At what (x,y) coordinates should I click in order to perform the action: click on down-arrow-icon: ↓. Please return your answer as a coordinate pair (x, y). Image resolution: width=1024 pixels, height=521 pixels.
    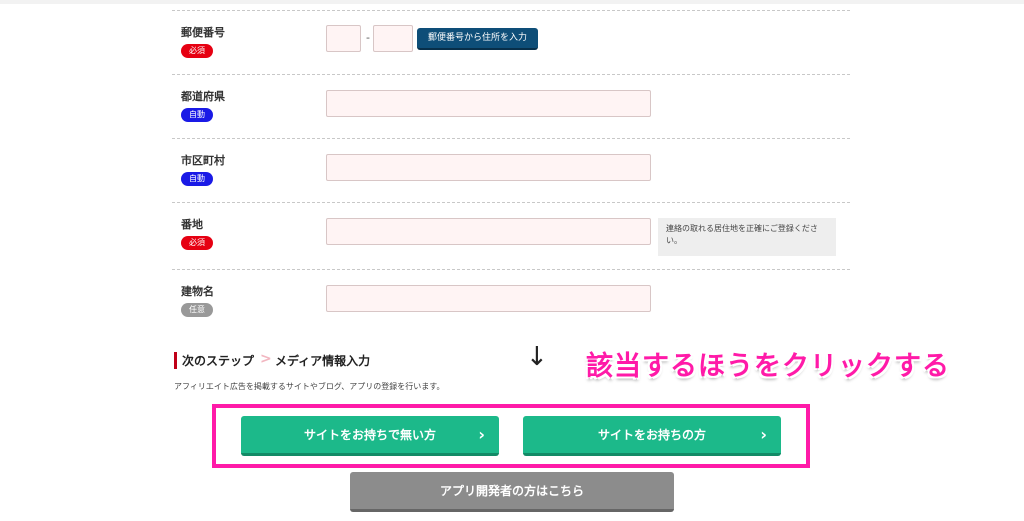
    Looking at the image, I should click on (537, 357).